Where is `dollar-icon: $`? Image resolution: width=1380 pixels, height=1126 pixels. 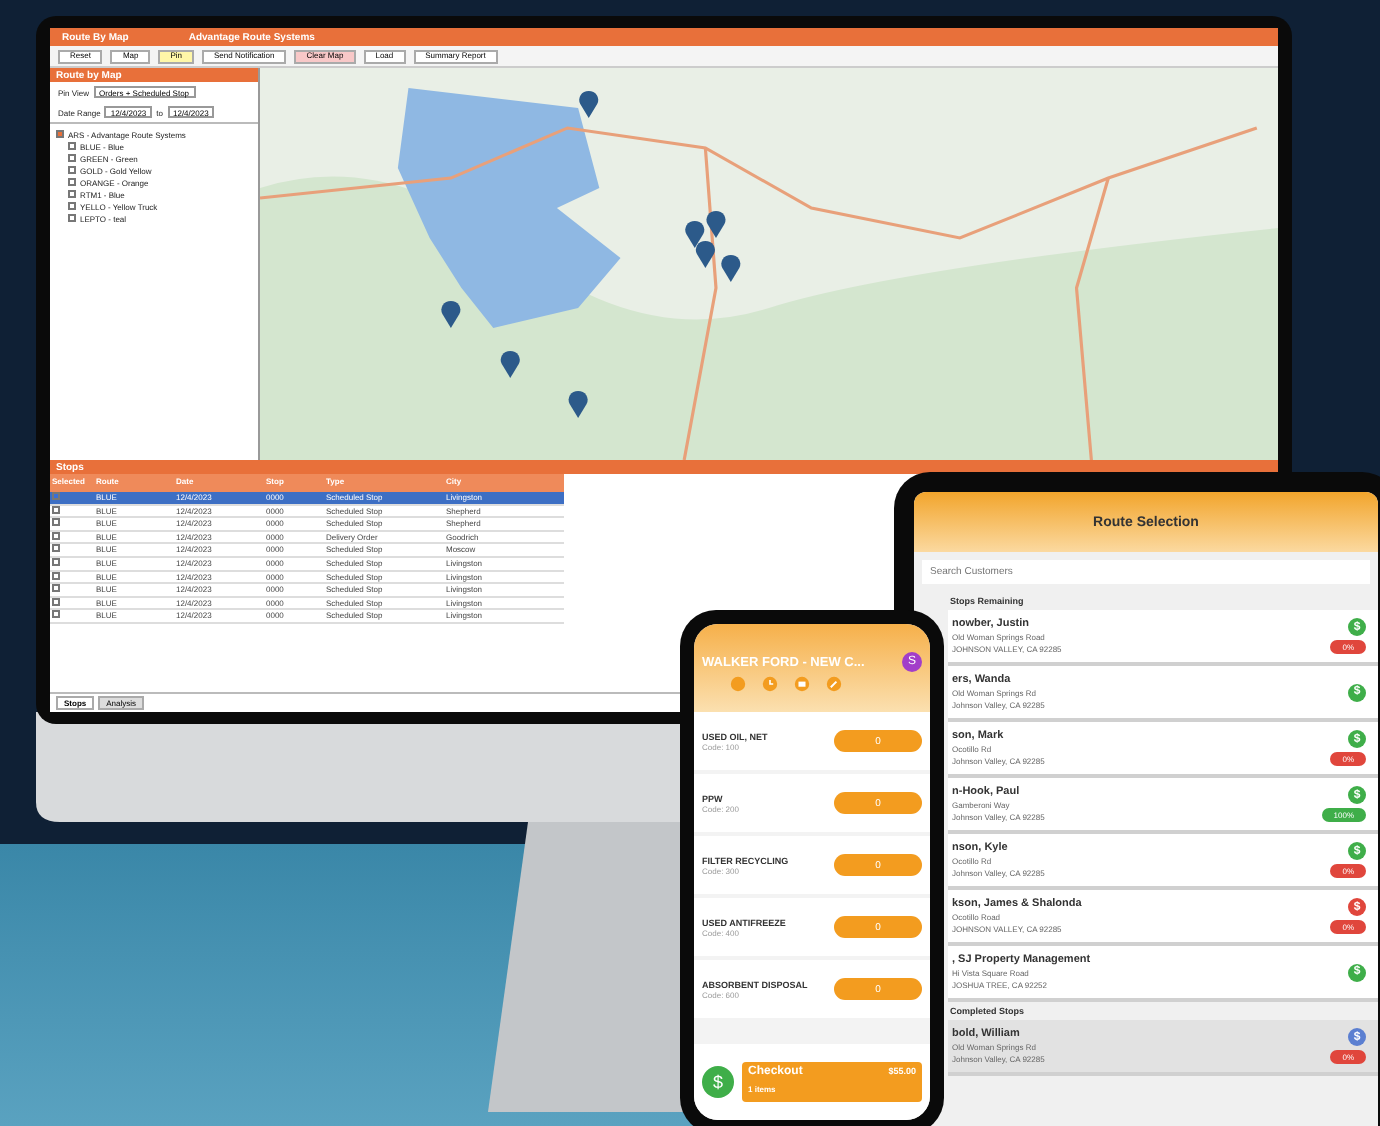
dollar-icon: $ is located at coordinates (718, 1082).